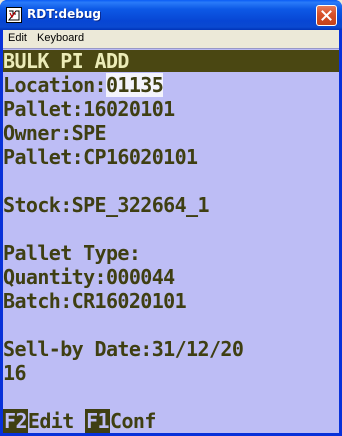 Image resolution: width=342 pixels, height=436 pixels. I want to click on close-icon, so click(326, 15).